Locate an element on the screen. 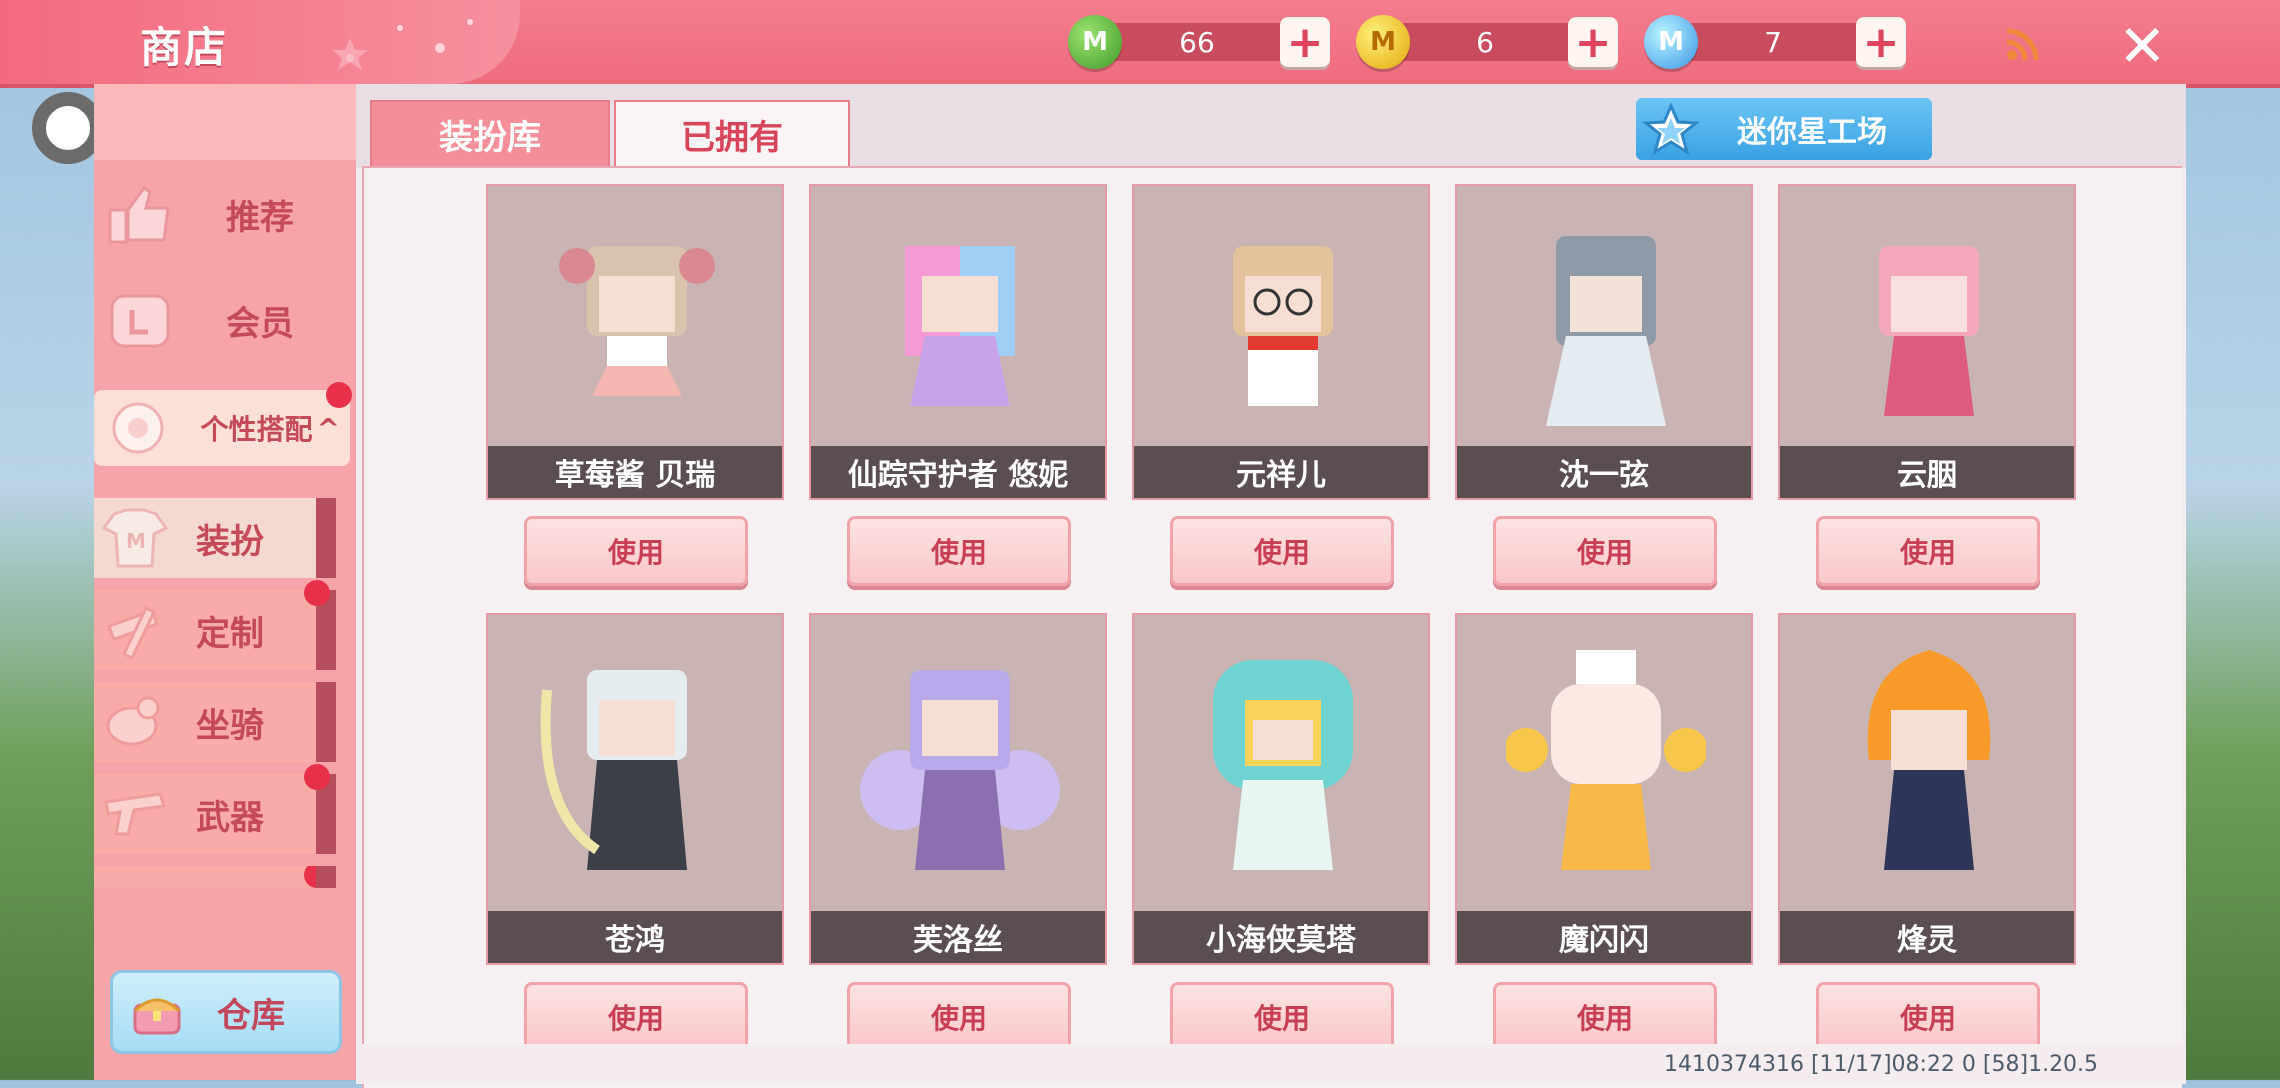 This screenshot has width=2280, height=1088. treasure-chest-icon is located at coordinates (157, 1016).